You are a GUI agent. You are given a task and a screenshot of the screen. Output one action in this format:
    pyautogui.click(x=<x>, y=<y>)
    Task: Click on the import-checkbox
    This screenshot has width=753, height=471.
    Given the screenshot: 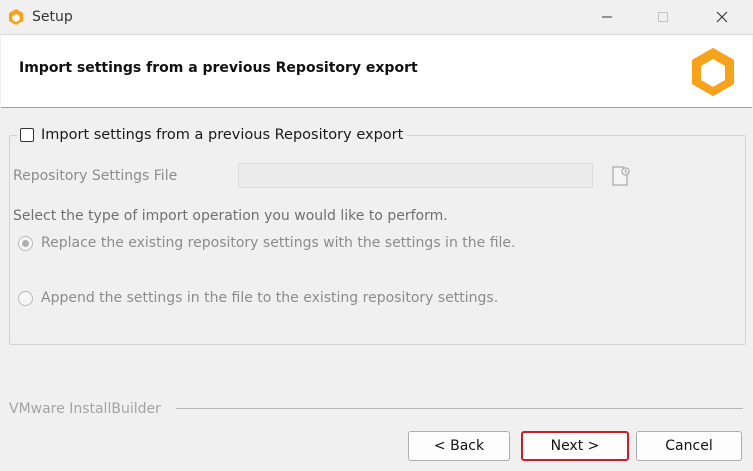 What is the action you would take?
    pyautogui.click(x=27, y=135)
    